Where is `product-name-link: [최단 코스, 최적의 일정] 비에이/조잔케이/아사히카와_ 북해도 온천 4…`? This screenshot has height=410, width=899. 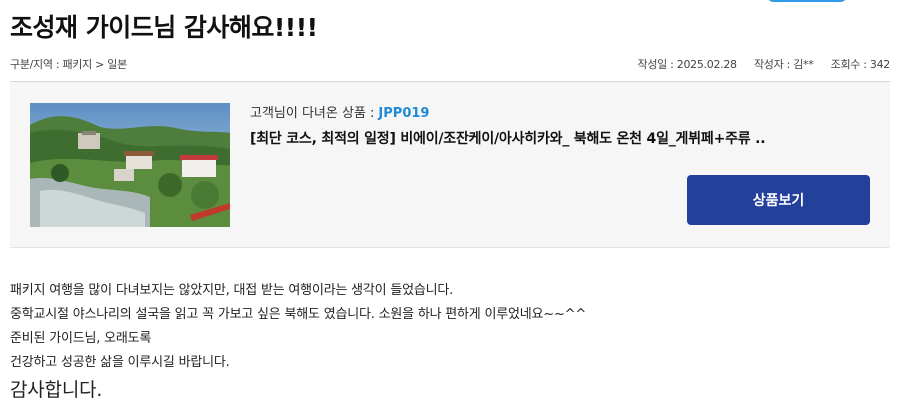
product-name-link: [최단 코스, 최적의 일정] 비에이/조잔케이/아사히카와_ 북해도 온천 4… is located at coordinates (535, 138).